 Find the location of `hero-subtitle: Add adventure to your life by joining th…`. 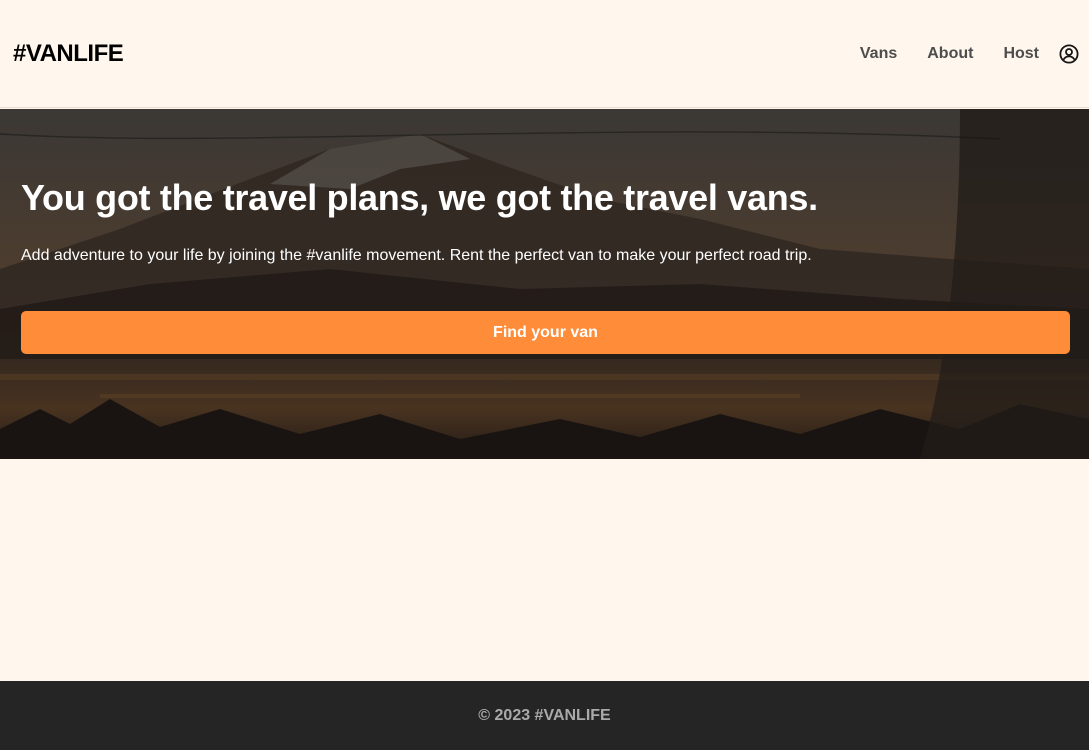

hero-subtitle: Add adventure to your life by joining th… is located at coordinates (416, 255).